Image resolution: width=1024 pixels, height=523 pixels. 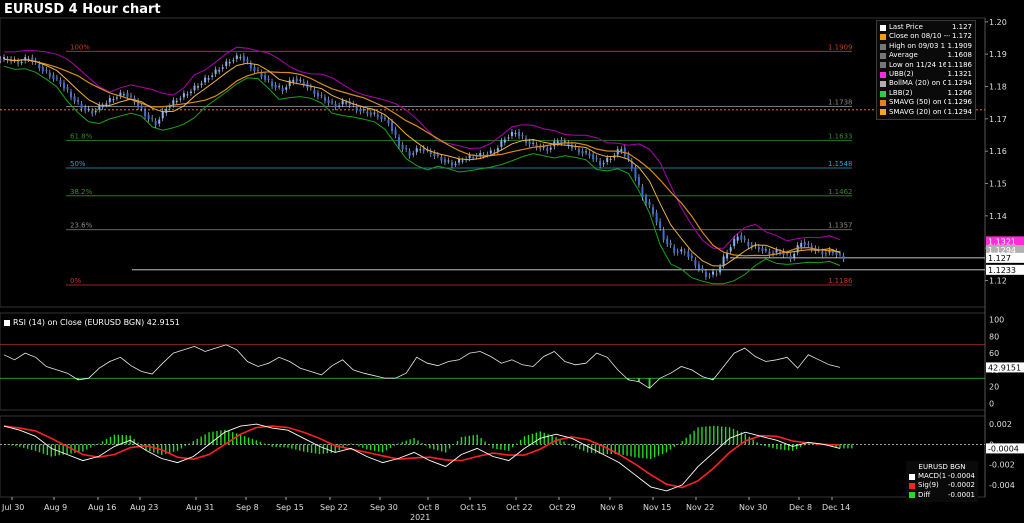 What do you see at coordinates (562, 507) in the screenshot?
I see `x-tick-label: Oct 29` at bounding box center [562, 507].